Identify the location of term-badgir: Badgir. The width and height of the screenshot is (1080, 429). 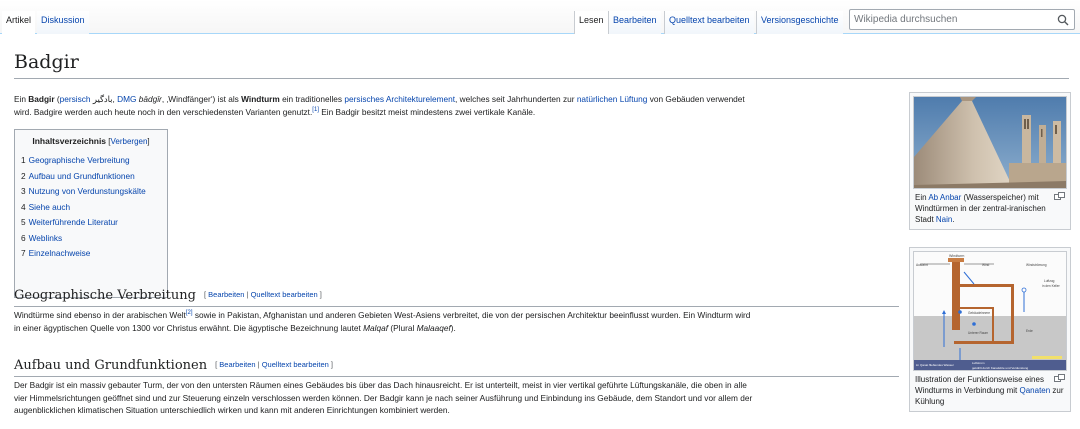
(41, 99).